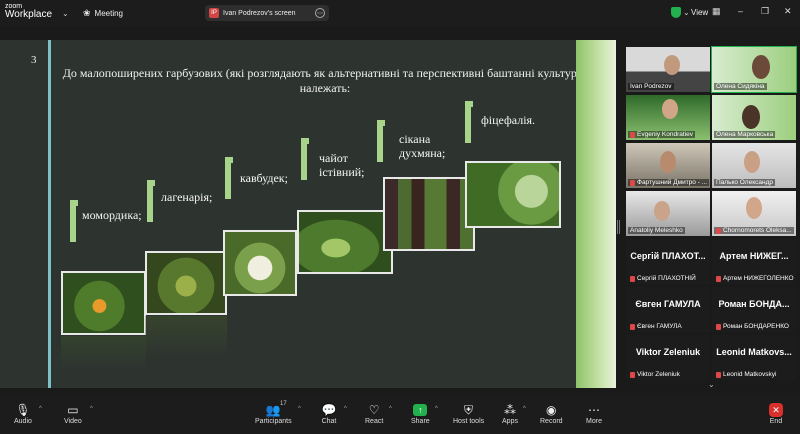 The width and height of the screenshot is (800, 434). Describe the element at coordinates (469, 409) in the screenshot. I see `shield-icon: ⛨` at that location.